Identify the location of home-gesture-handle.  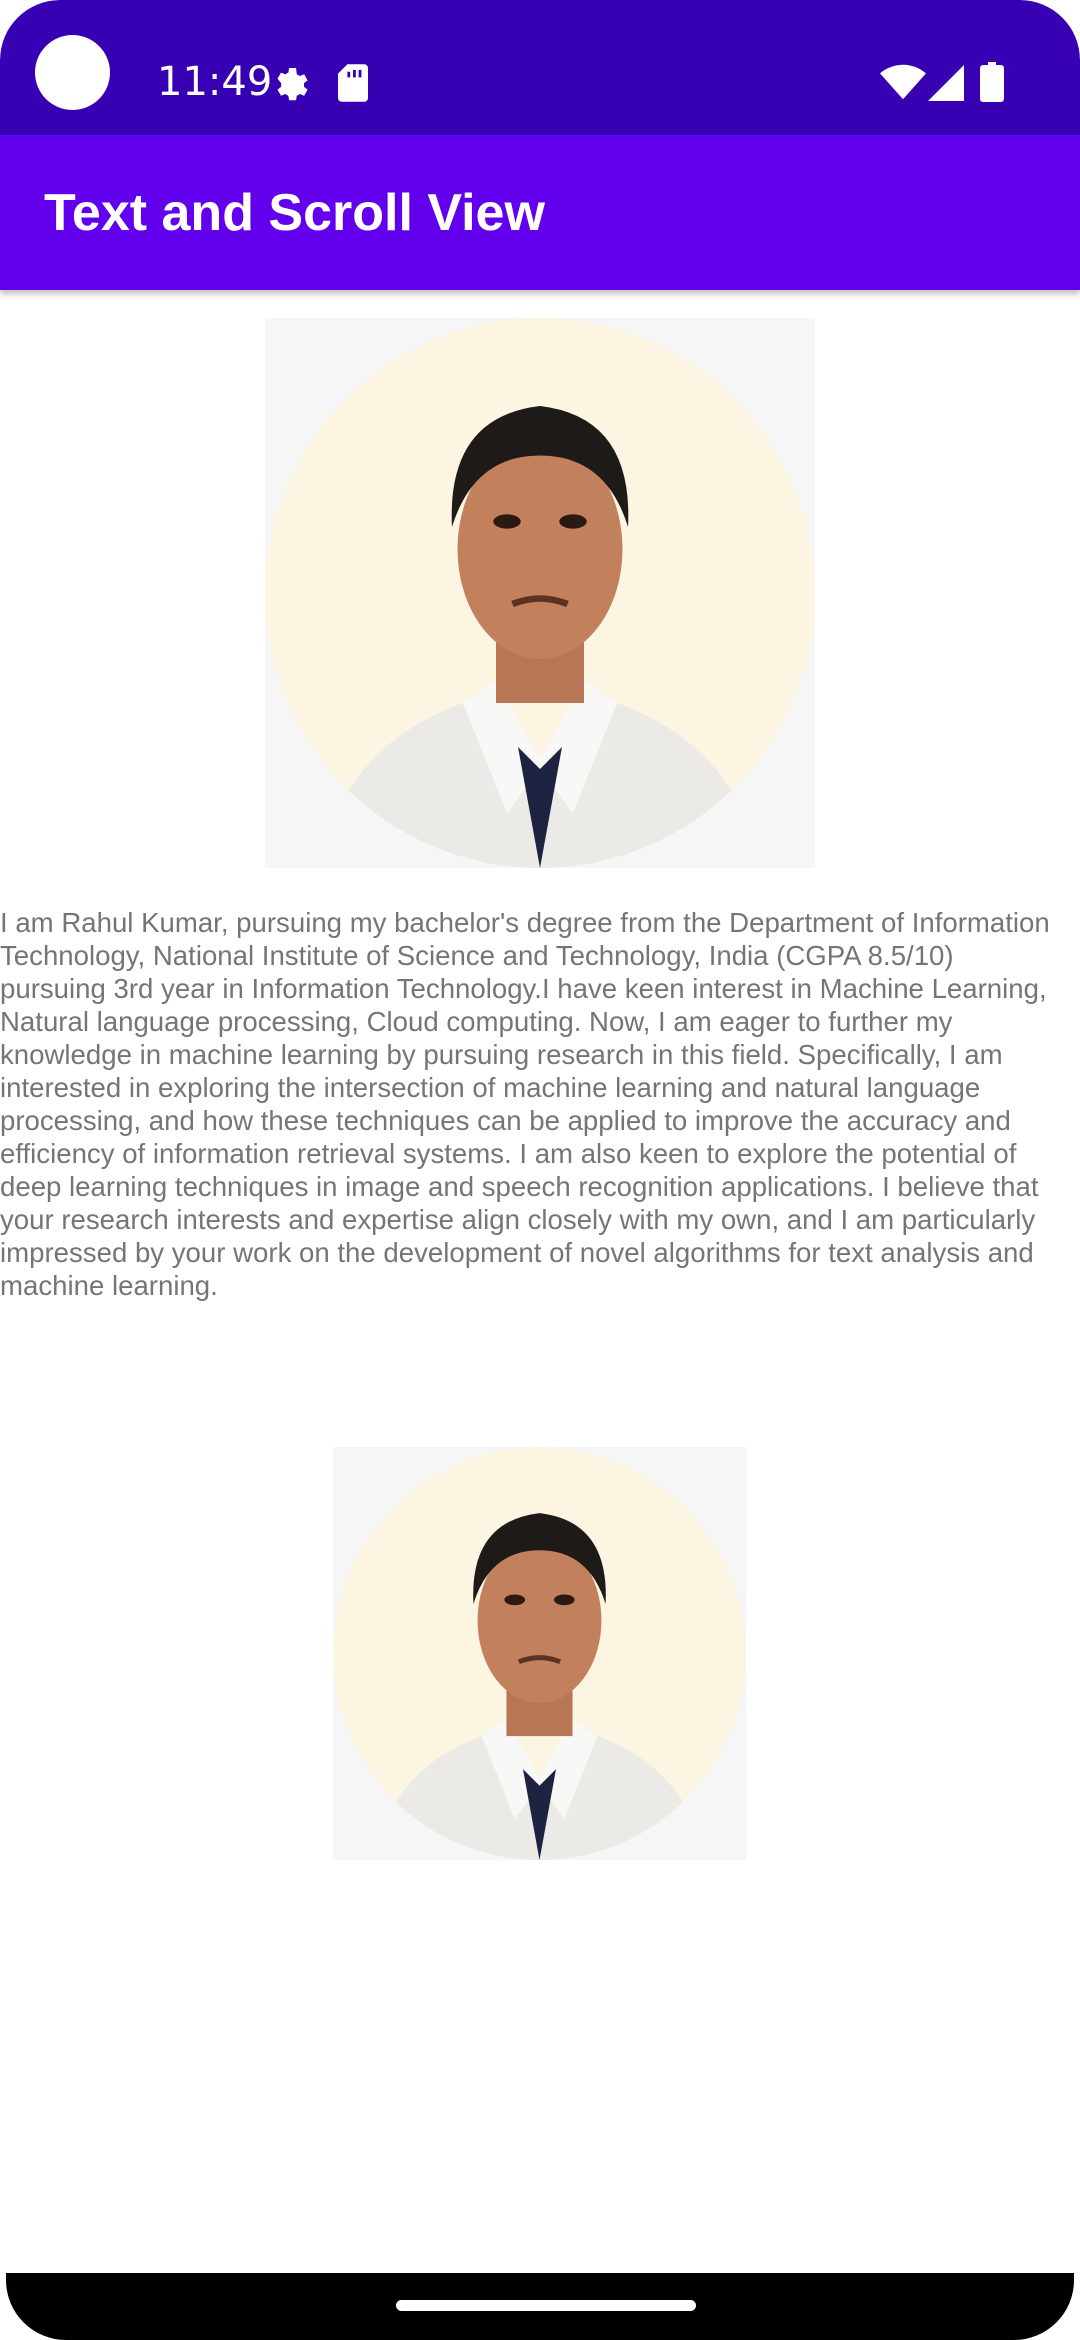
(546, 2305).